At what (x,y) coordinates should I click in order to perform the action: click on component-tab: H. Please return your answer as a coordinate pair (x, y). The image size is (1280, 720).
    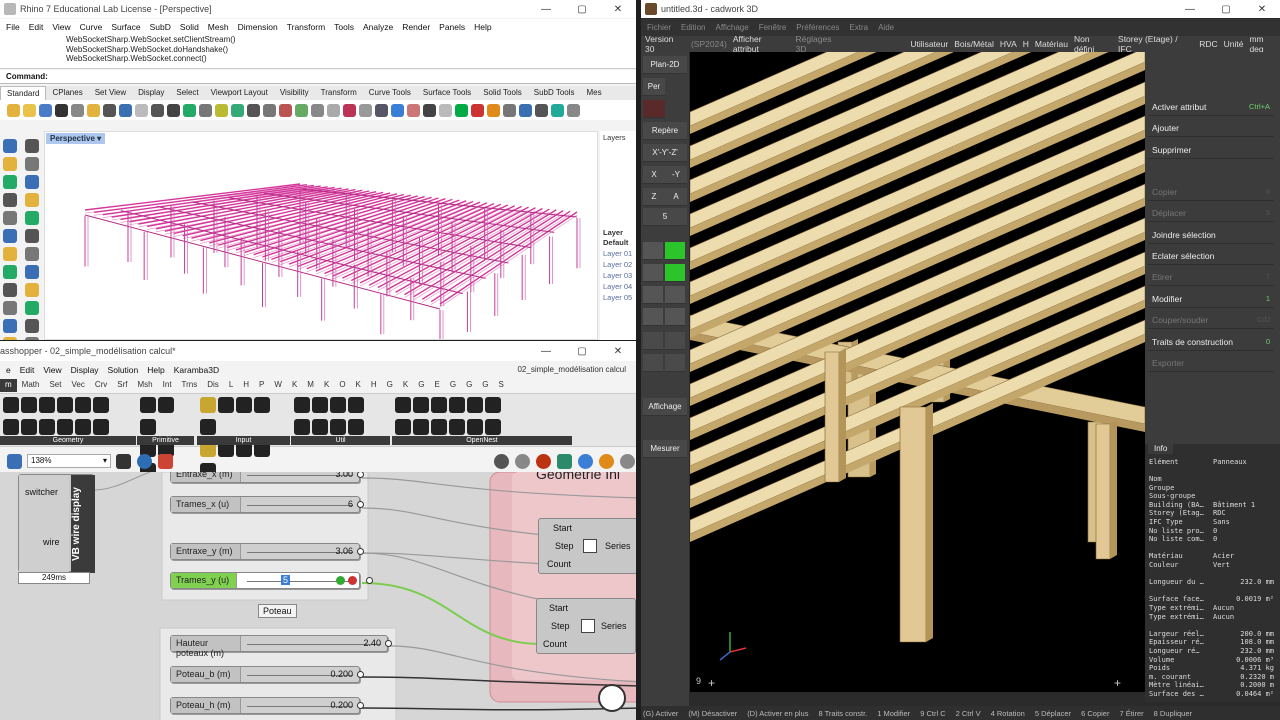
    Looking at the image, I should click on (374, 385).